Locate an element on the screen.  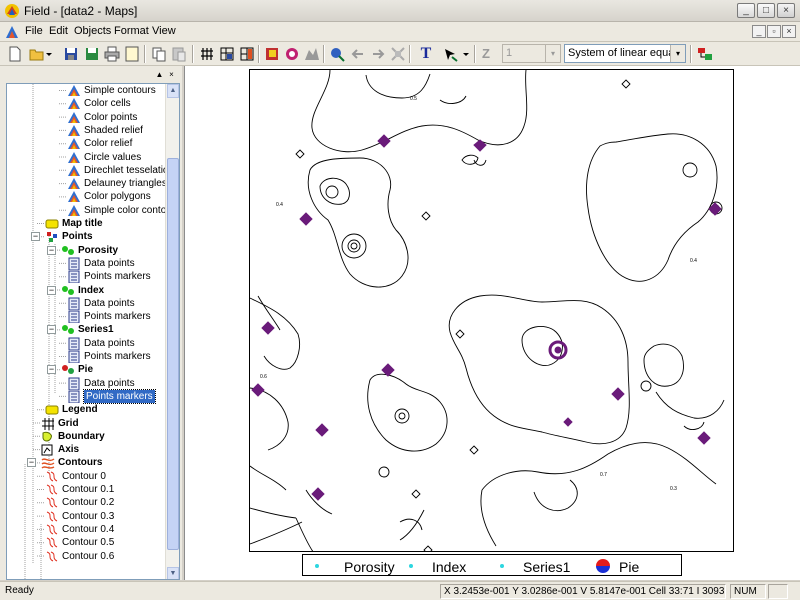
svg-text: 0.7 is located at coordinates (603, 475).